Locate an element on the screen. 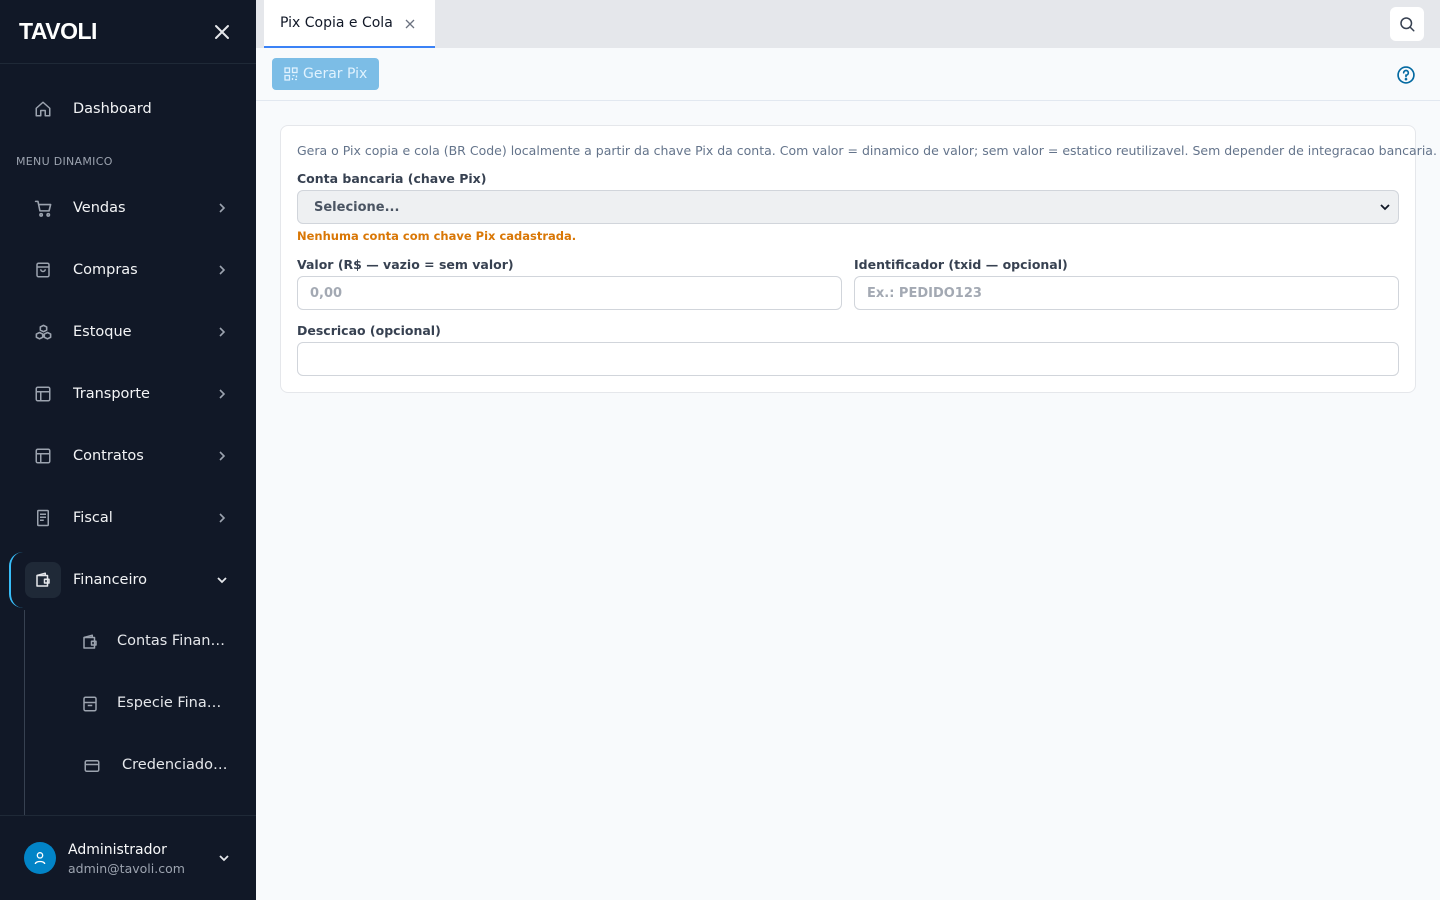 The image size is (1440, 900). toolbar: Gerar Pix is located at coordinates (848, 74).